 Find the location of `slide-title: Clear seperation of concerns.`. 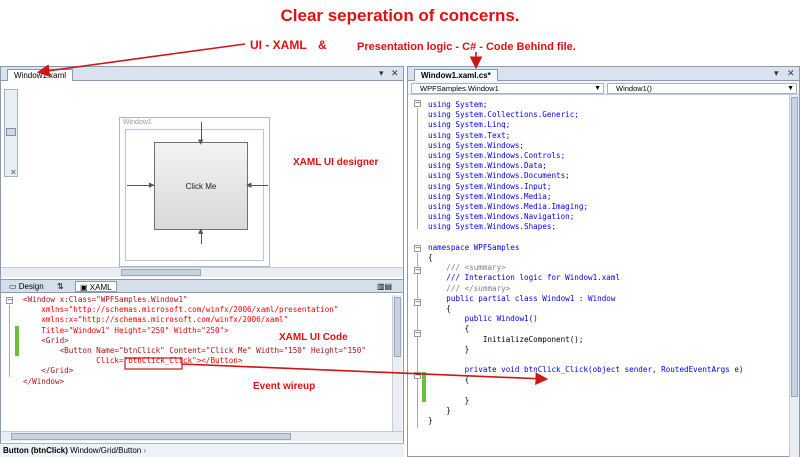

slide-title: Clear seperation of concerns. is located at coordinates (400, 15).